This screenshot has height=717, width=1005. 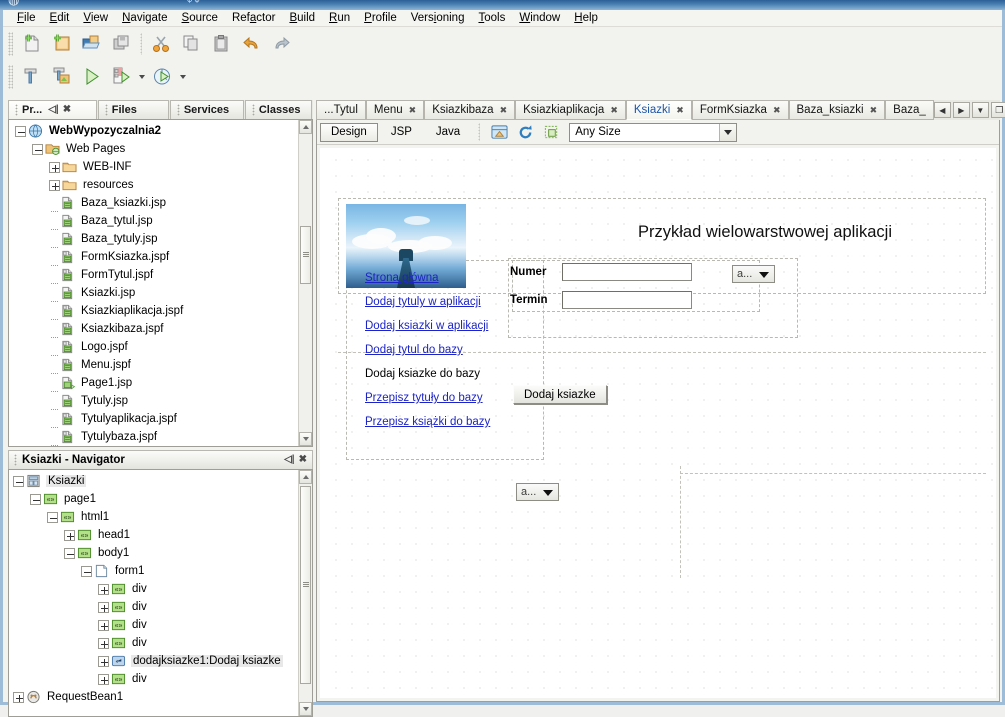 I want to click on input-termin, so click(x=627, y=300).